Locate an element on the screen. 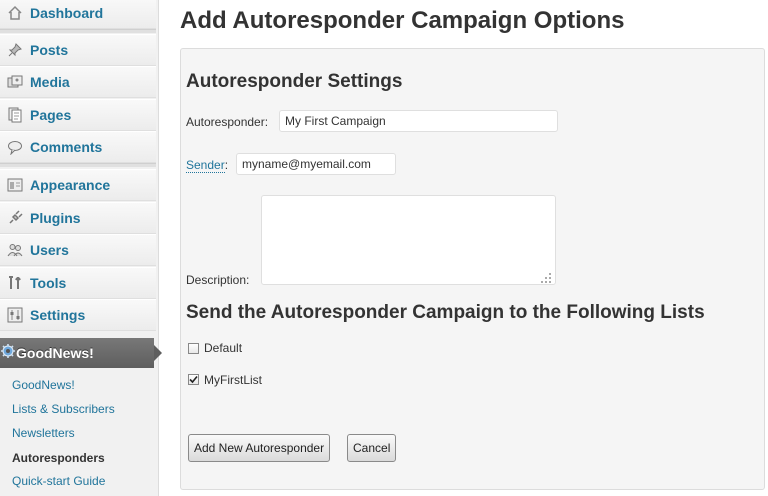  comment-bubble-icon is located at coordinates (15, 147).